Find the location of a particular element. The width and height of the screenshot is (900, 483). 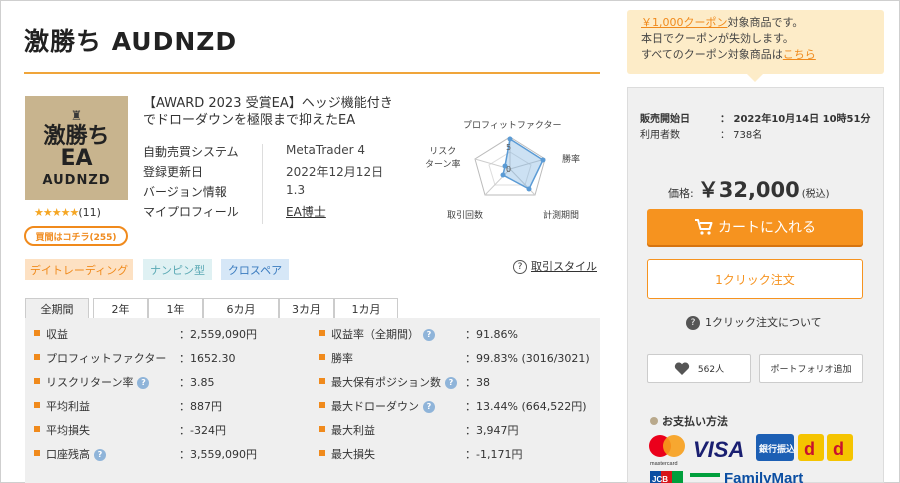

radar-tick-5: 5 is located at coordinates (508, 147).